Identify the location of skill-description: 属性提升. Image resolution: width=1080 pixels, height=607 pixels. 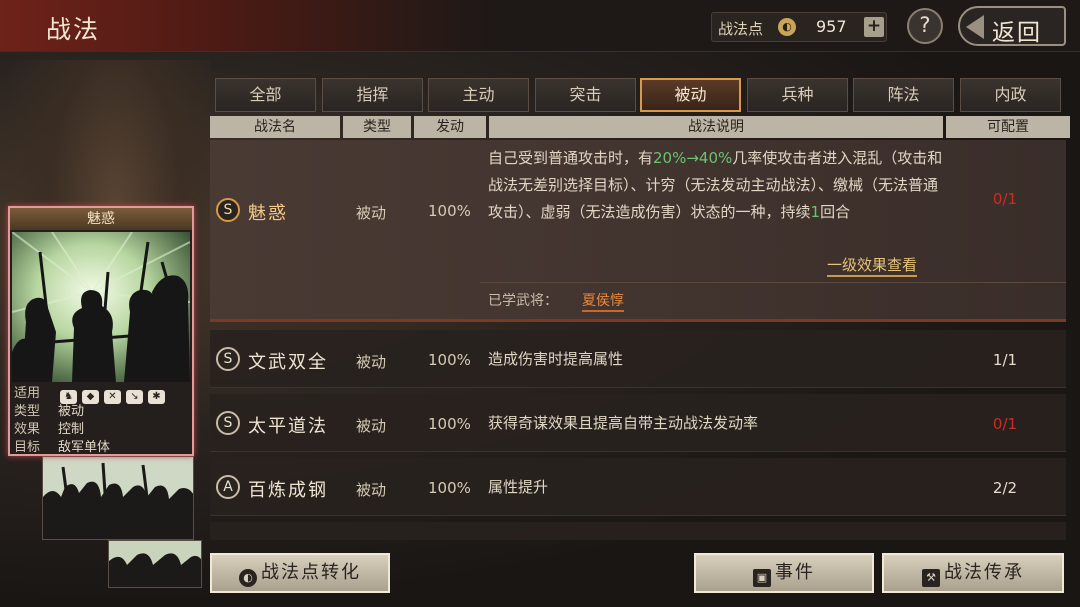
(518, 487).